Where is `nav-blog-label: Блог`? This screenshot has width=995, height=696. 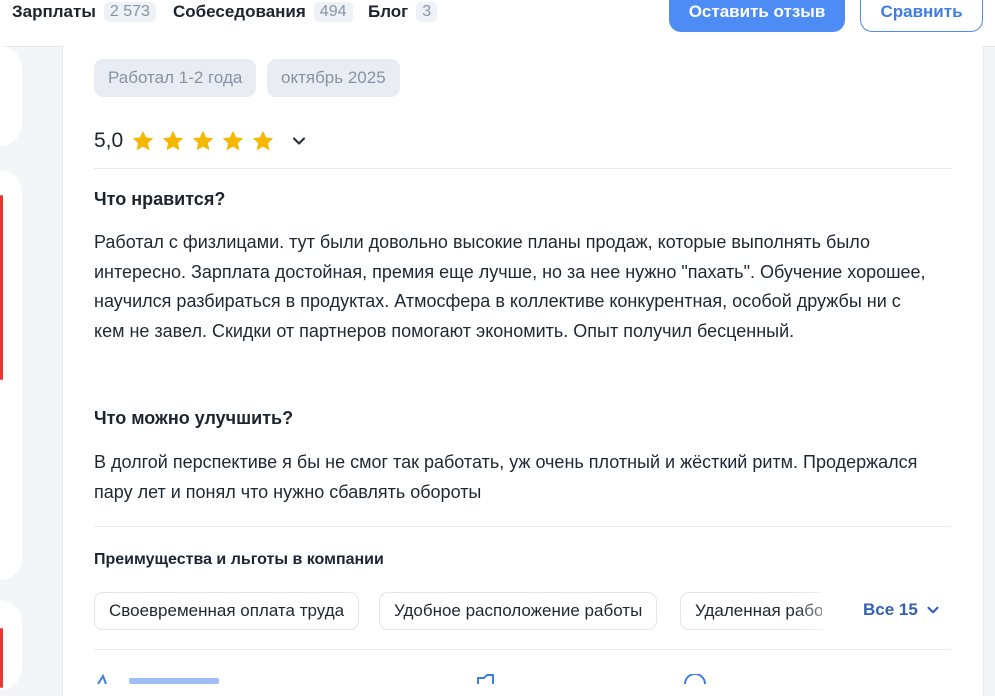
nav-blog-label: Блог is located at coordinates (388, 11).